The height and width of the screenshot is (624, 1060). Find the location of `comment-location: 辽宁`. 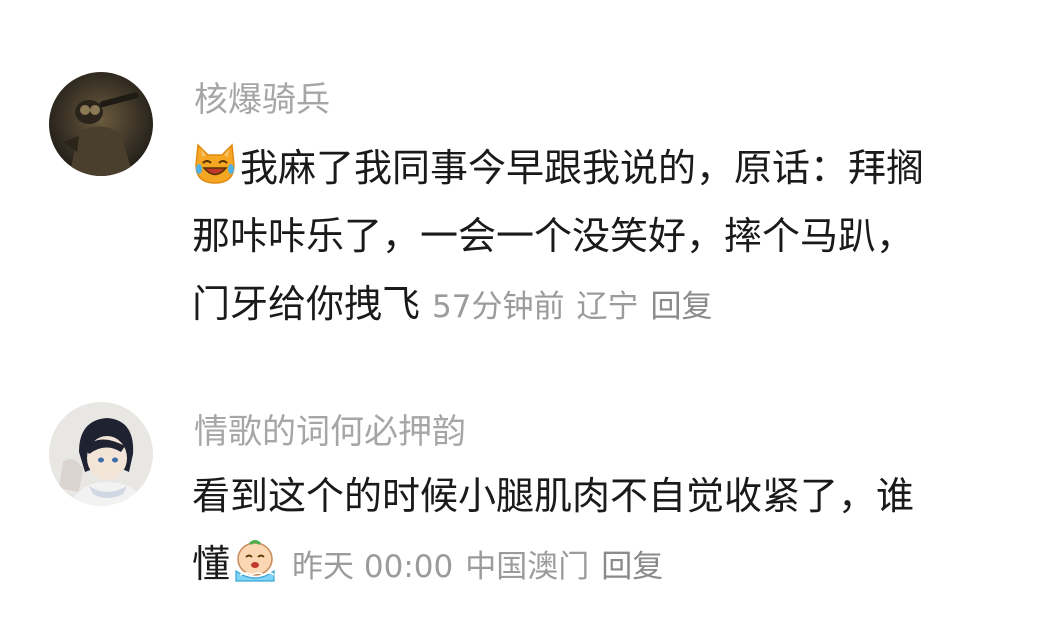

comment-location: 辽宁 is located at coordinates (607, 307).